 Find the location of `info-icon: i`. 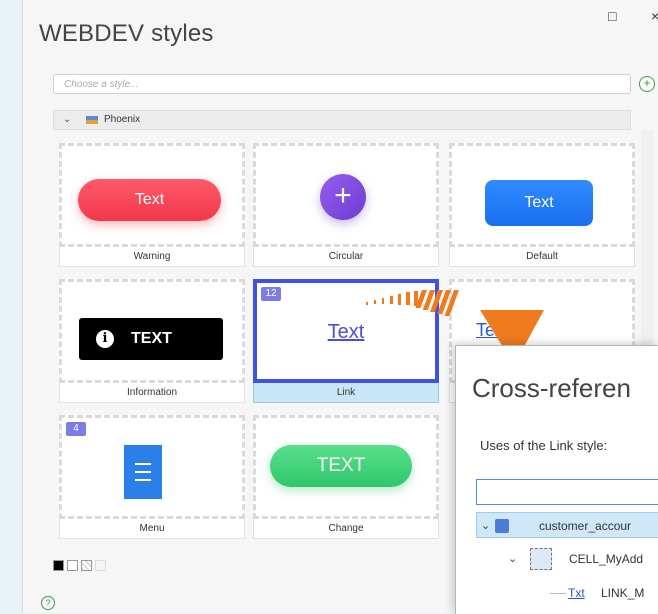

info-icon: i is located at coordinates (105, 339).